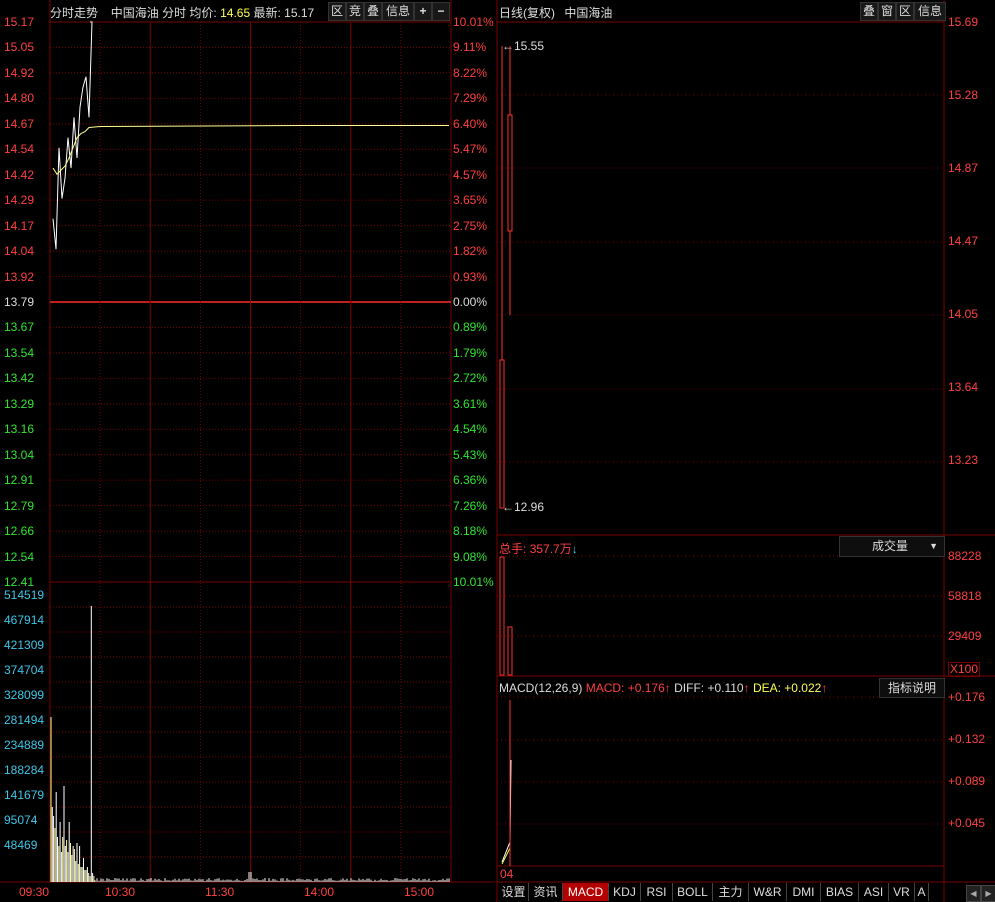 The height and width of the screenshot is (902, 995). I want to click on volume-tick: 467914, so click(24, 620).